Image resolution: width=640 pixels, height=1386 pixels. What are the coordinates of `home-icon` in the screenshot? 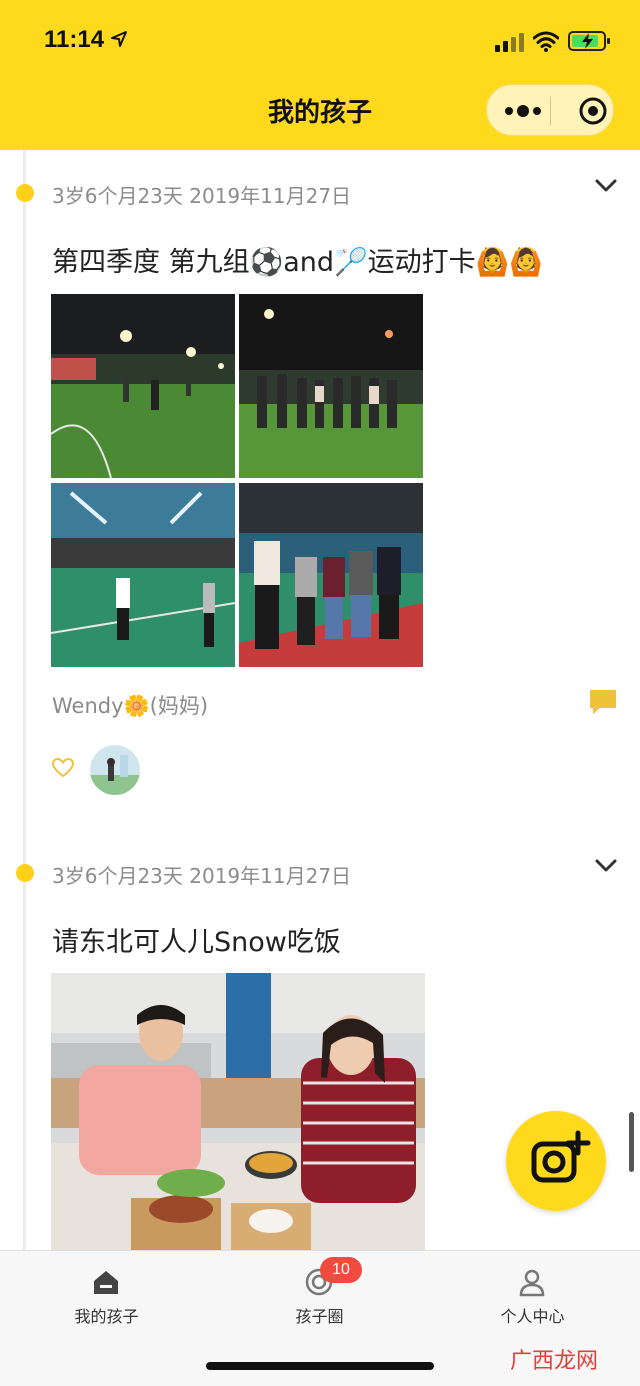 It's located at (106, 1282).